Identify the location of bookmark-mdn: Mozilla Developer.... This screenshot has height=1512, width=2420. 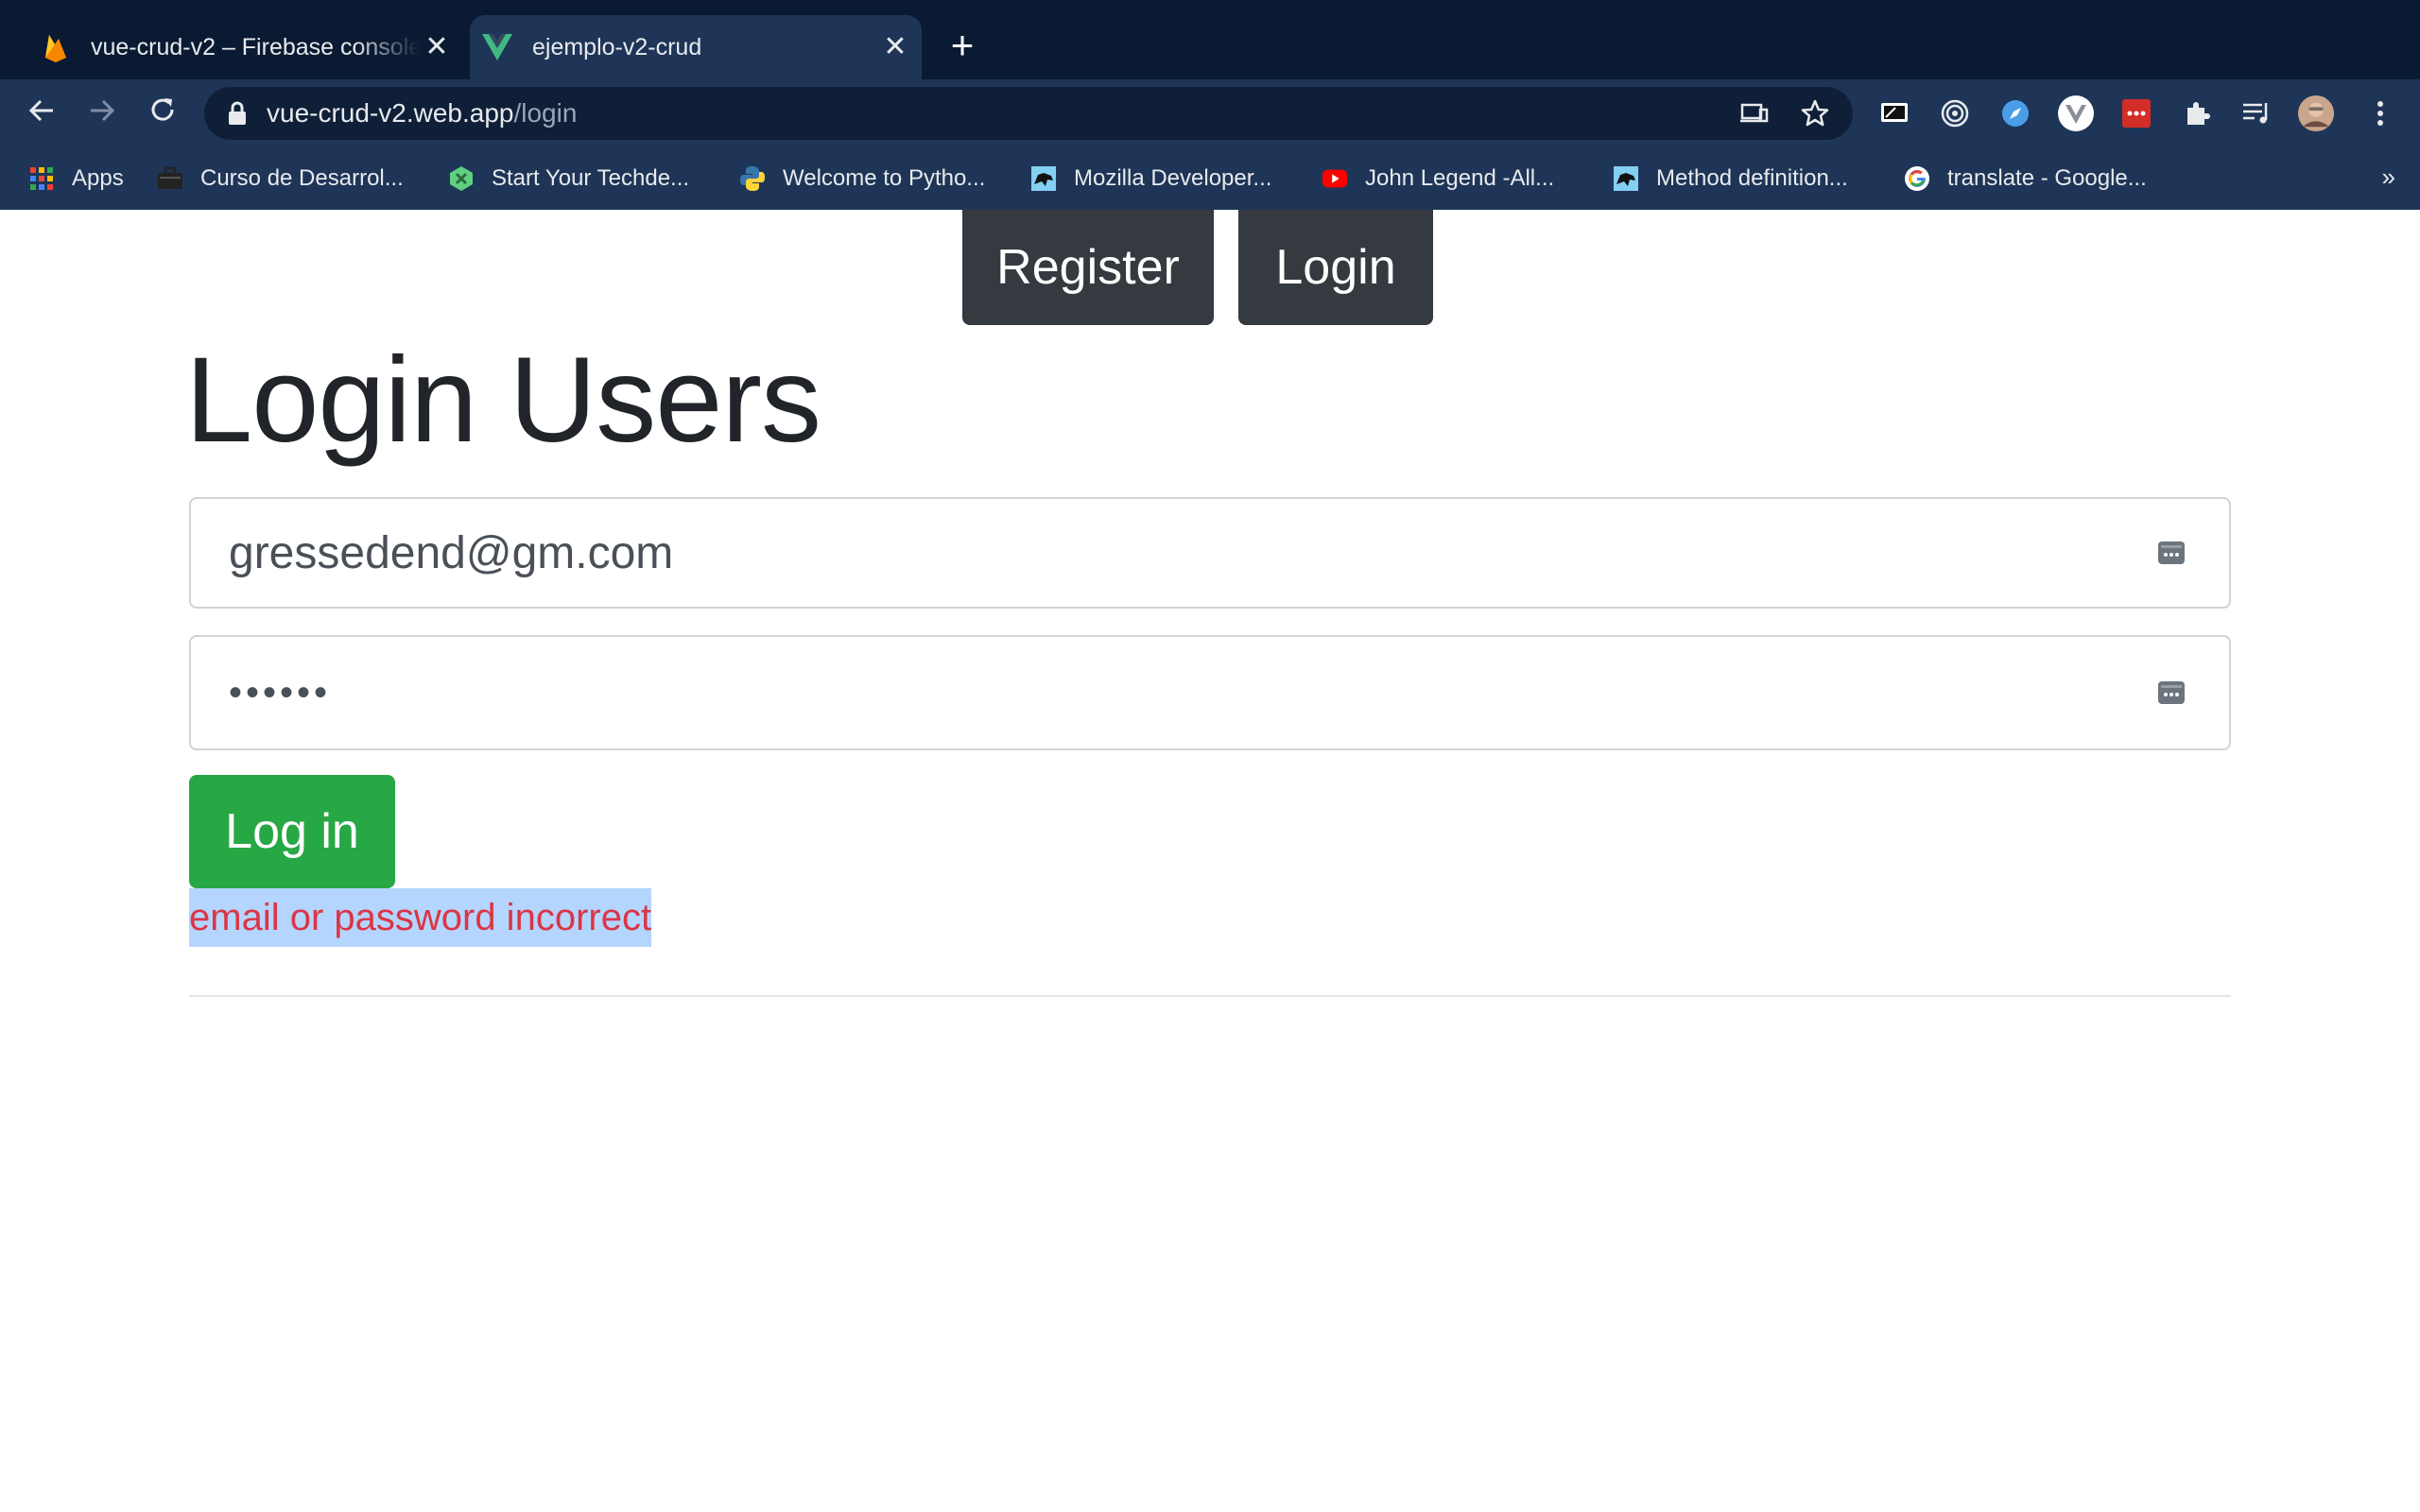
(1150, 179).